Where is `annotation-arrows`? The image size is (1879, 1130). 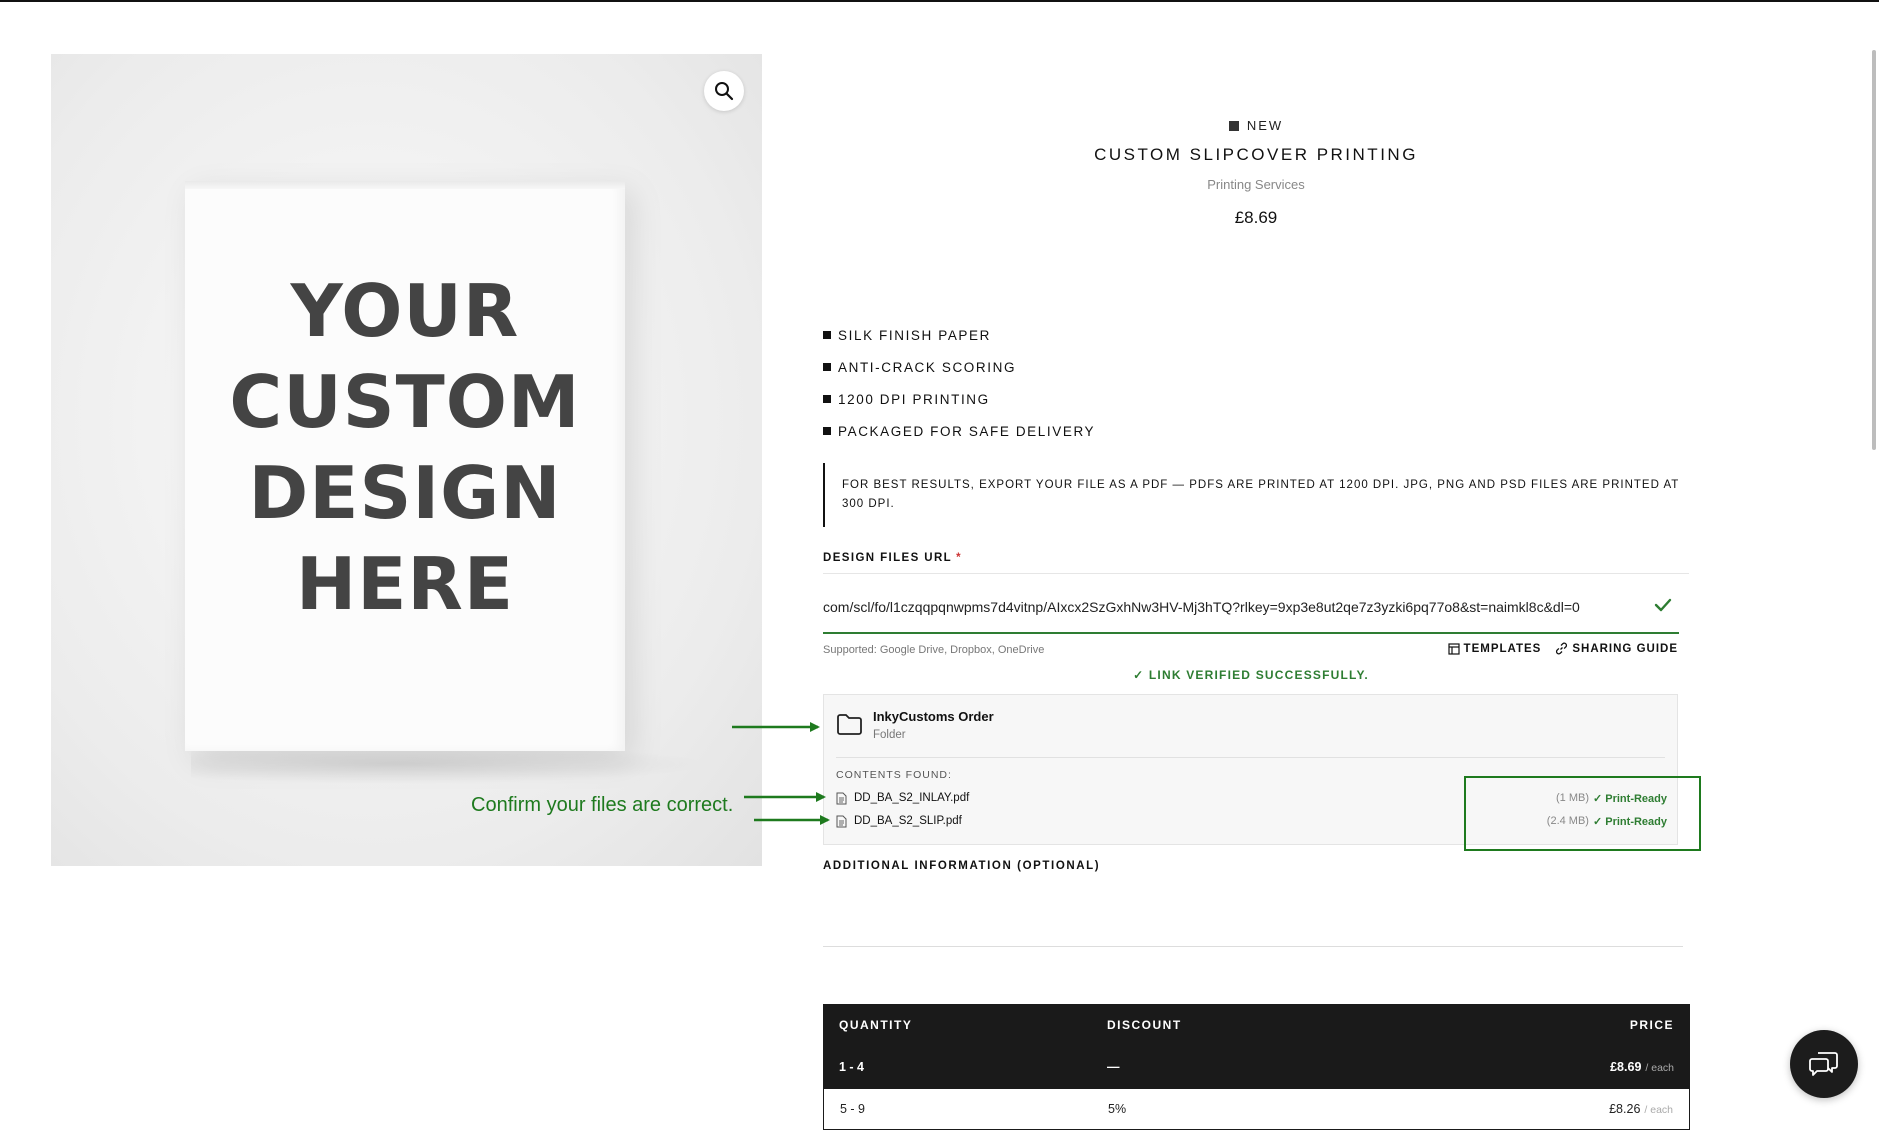 annotation-arrows is located at coordinates (781, 773).